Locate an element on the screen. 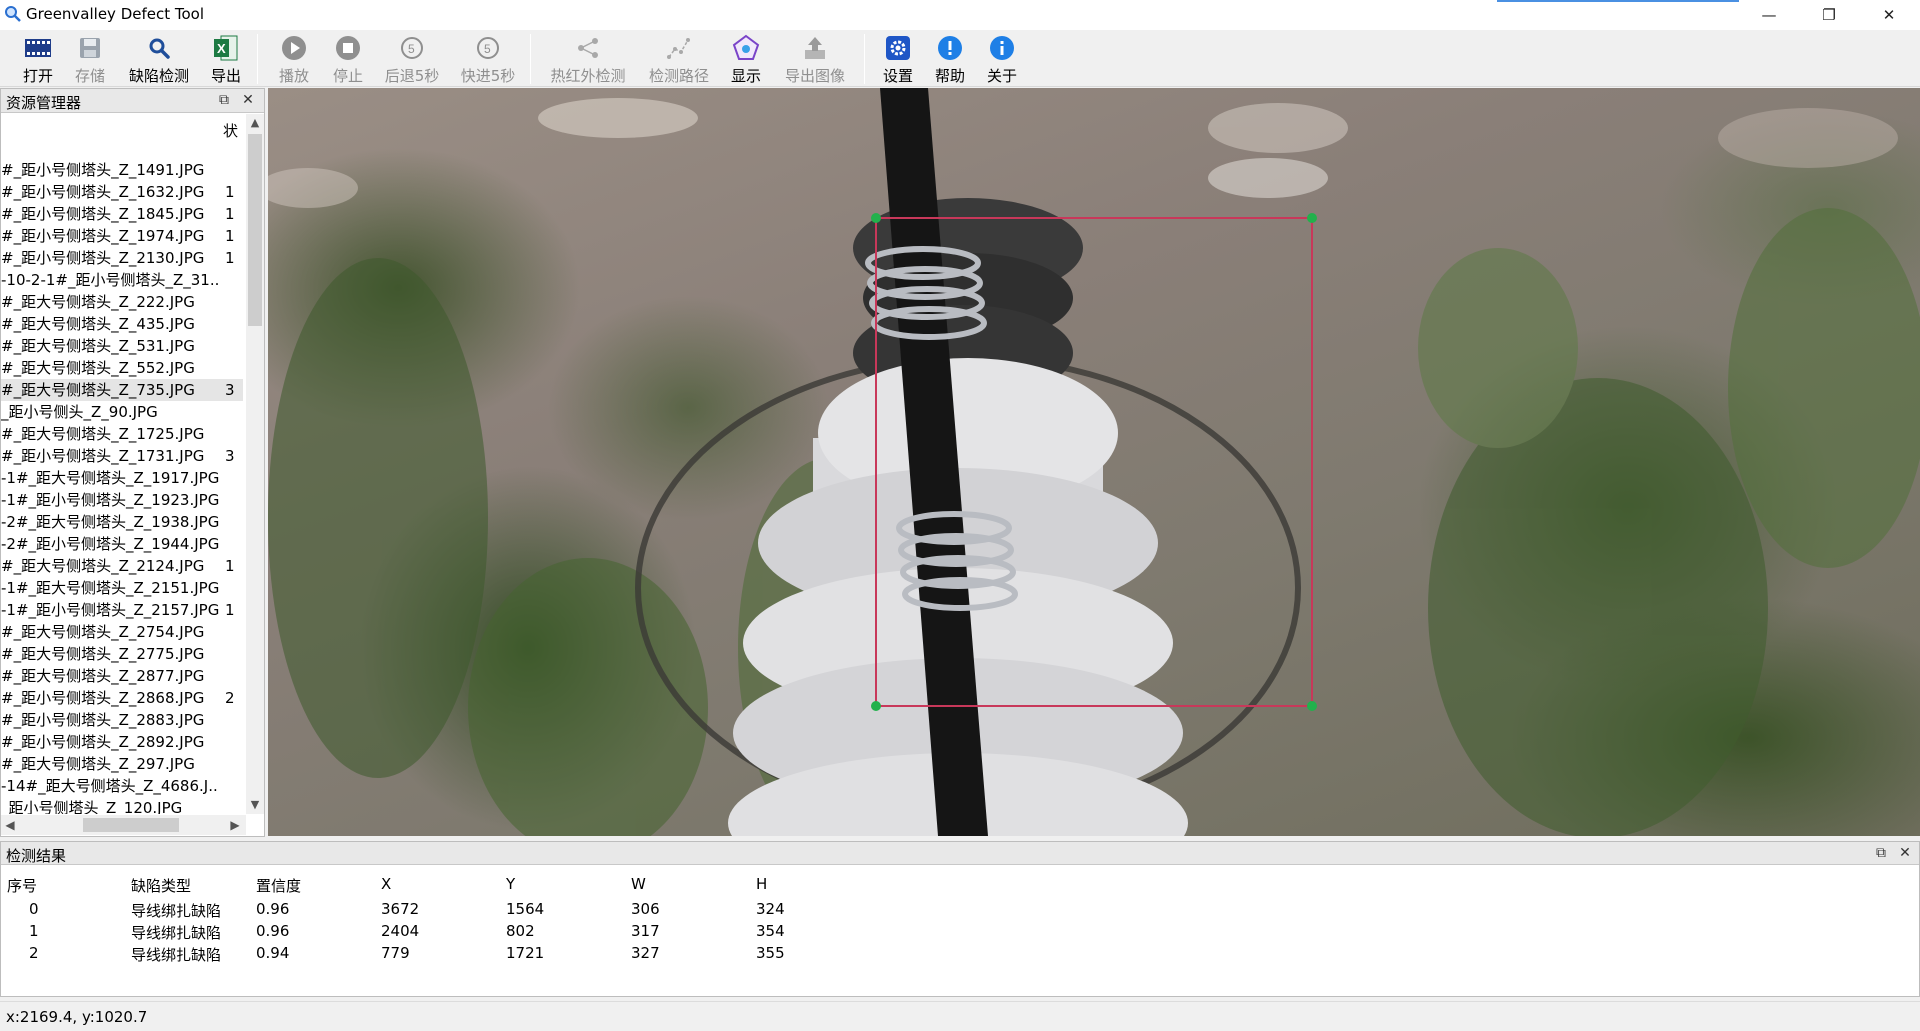 The image size is (1920, 1031). table-cell: 0.96 is located at coordinates (273, 909).